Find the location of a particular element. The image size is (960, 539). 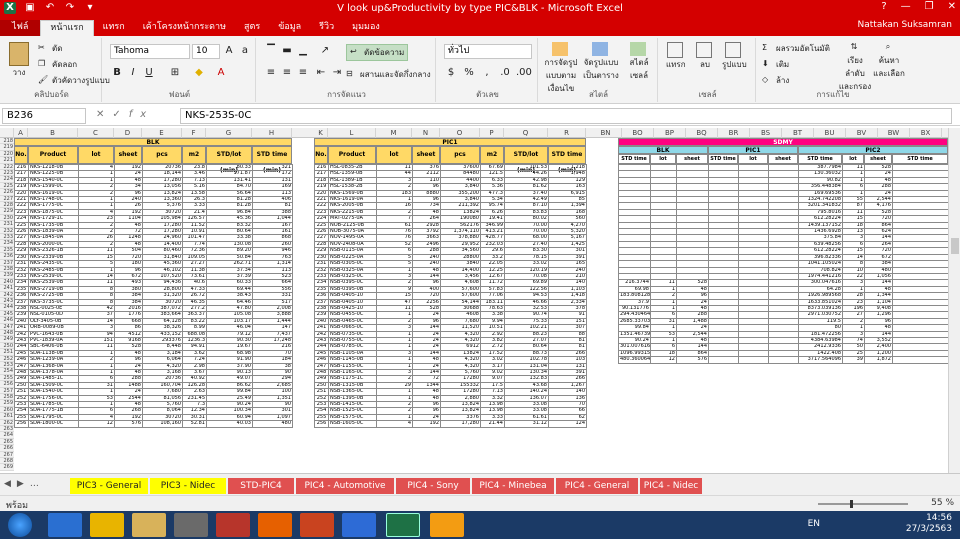

sheet-tab: PIC4 - Minebea is located at coordinates (513, 486).